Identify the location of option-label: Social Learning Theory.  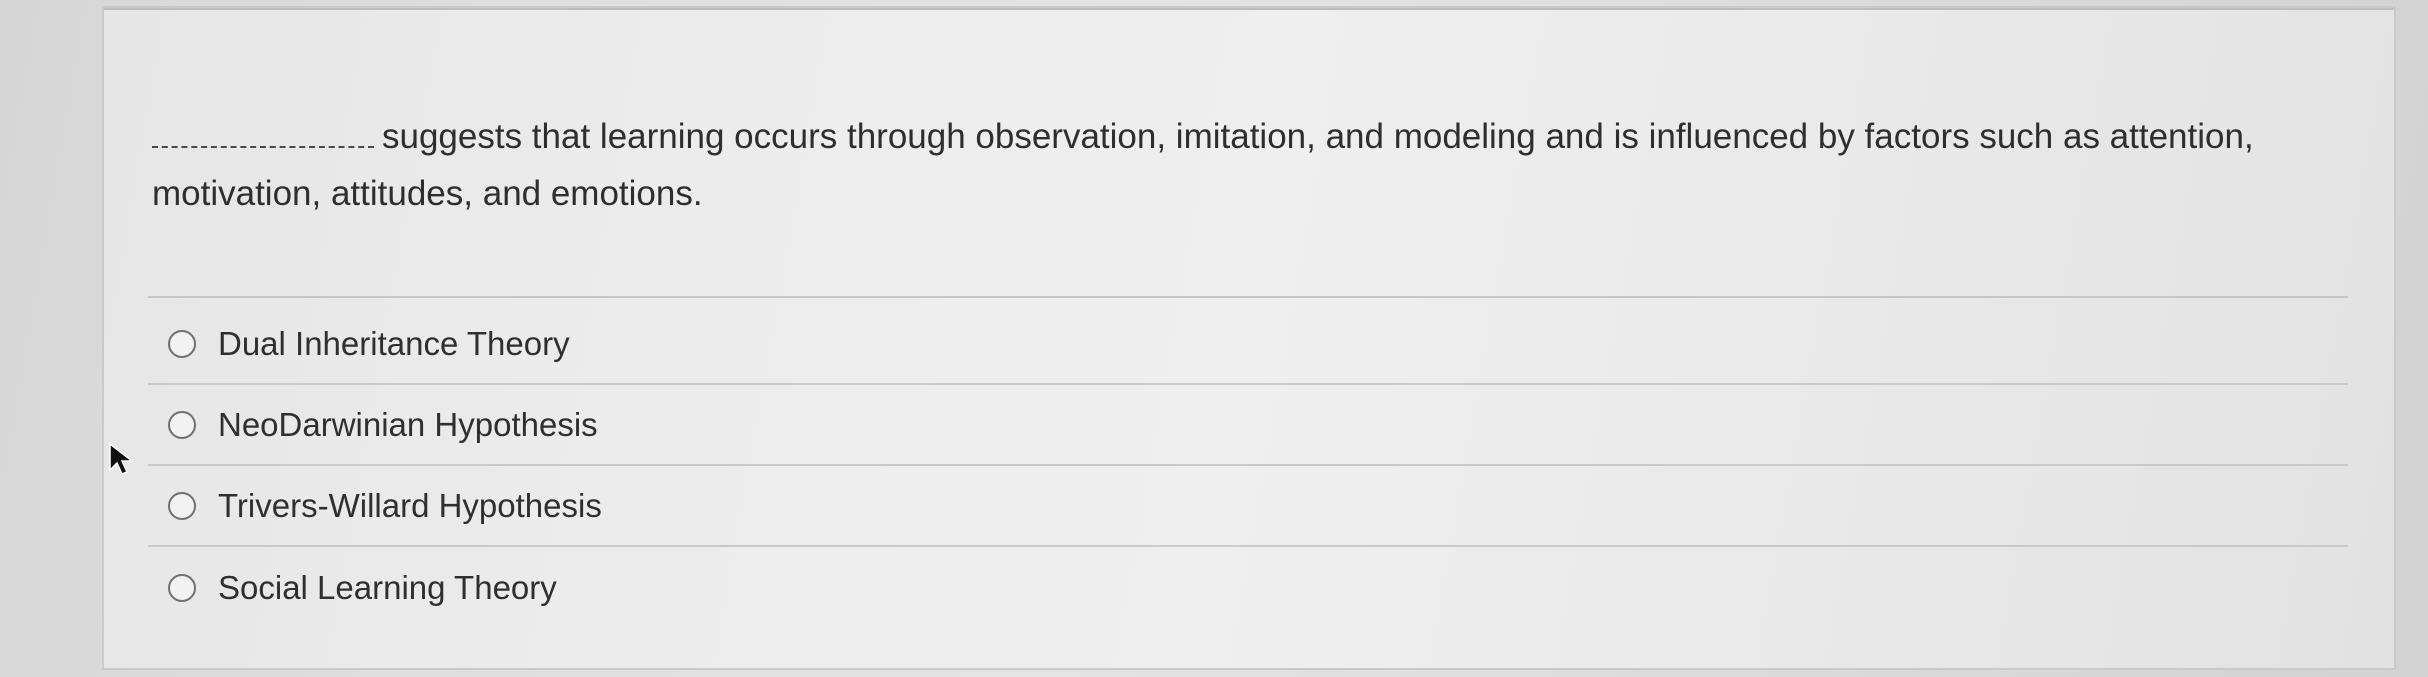
(387, 587).